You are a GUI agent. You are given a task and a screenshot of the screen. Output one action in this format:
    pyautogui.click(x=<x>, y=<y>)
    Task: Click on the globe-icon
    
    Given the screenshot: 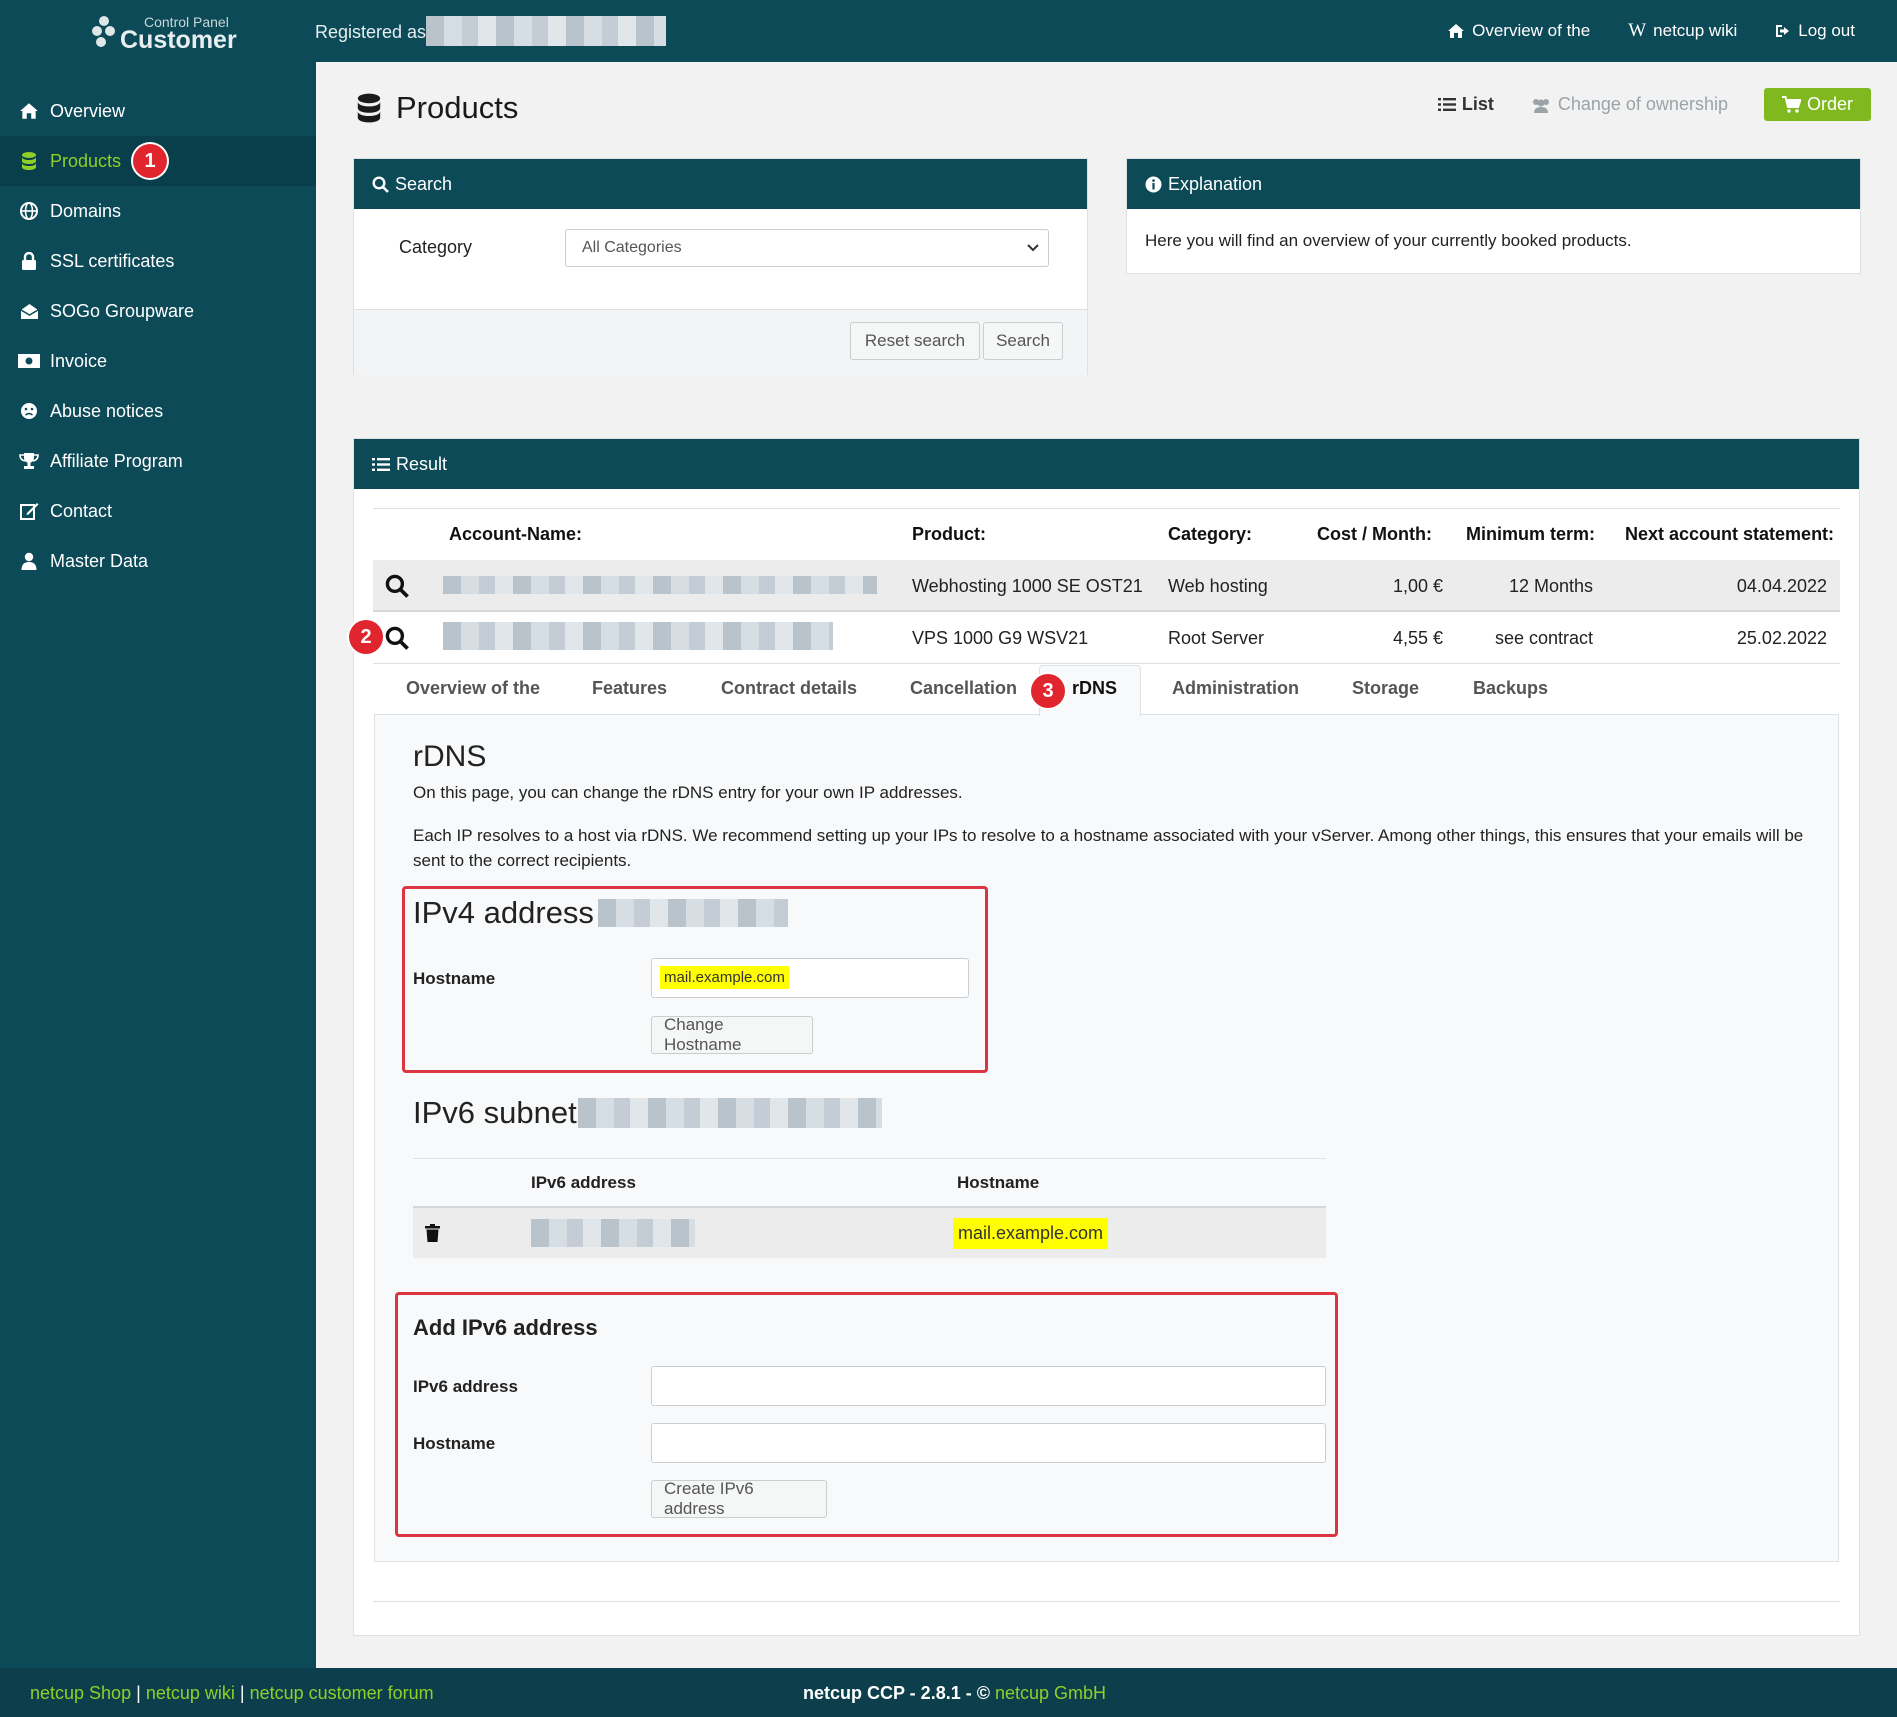 What is the action you would take?
    pyautogui.click(x=29, y=211)
    